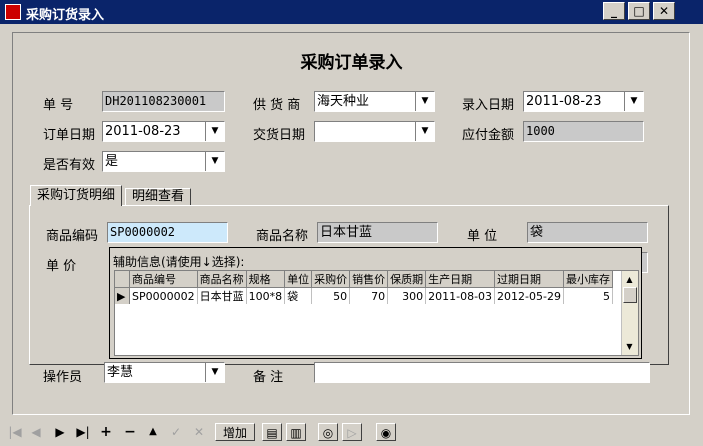  Describe the element at coordinates (351, 63) in the screenshot. I see `form-title: 采购订单录入` at that location.